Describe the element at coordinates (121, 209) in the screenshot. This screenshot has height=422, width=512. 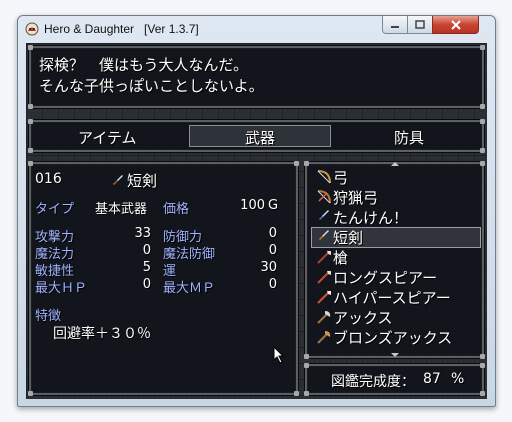
I see `type-value: 基本武器` at that location.